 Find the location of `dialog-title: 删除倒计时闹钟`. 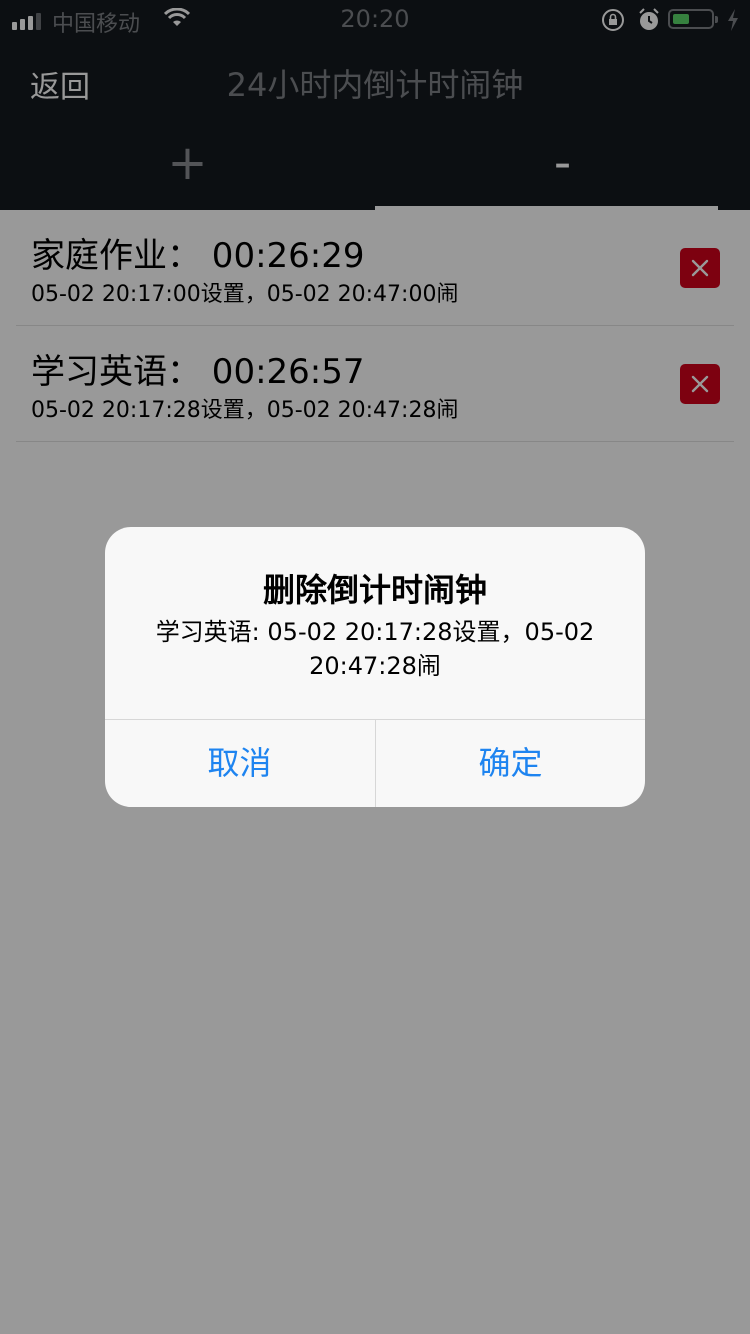

dialog-title: 删除倒计时闹钟 is located at coordinates (374, 590).